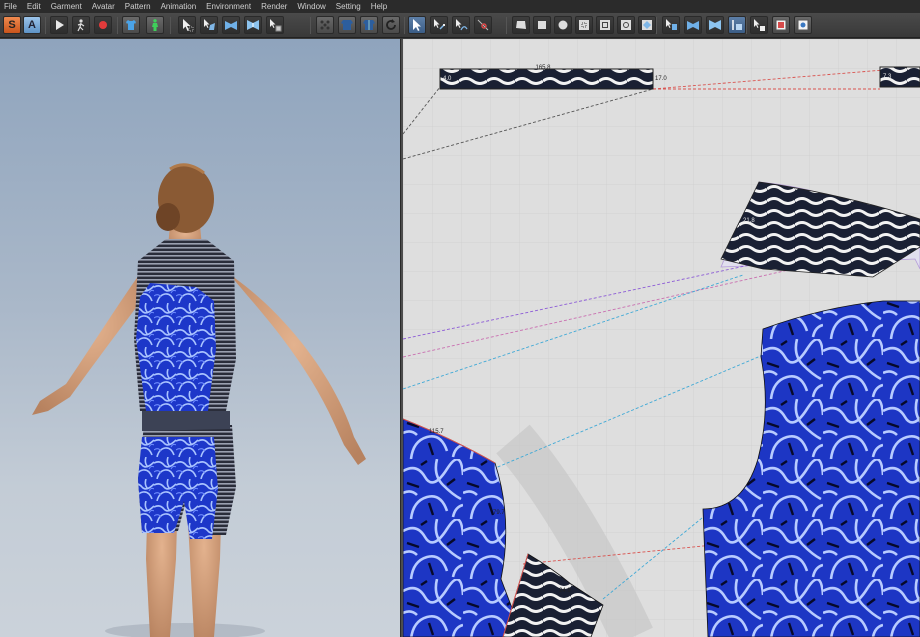  Describe the element at coordinates (274, 6) in the screenshot. I see `menu-render: Render` at that location.